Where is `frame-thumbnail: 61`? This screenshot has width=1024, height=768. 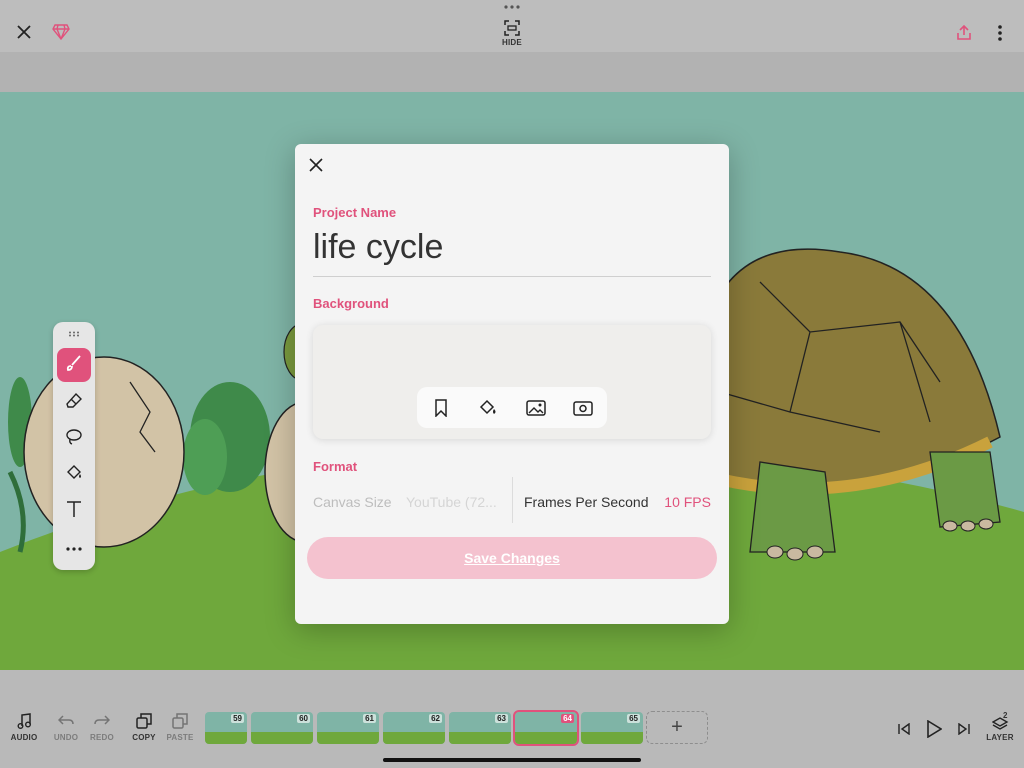 frame-thumbnail: 61 is located at coordinates (348, 728).